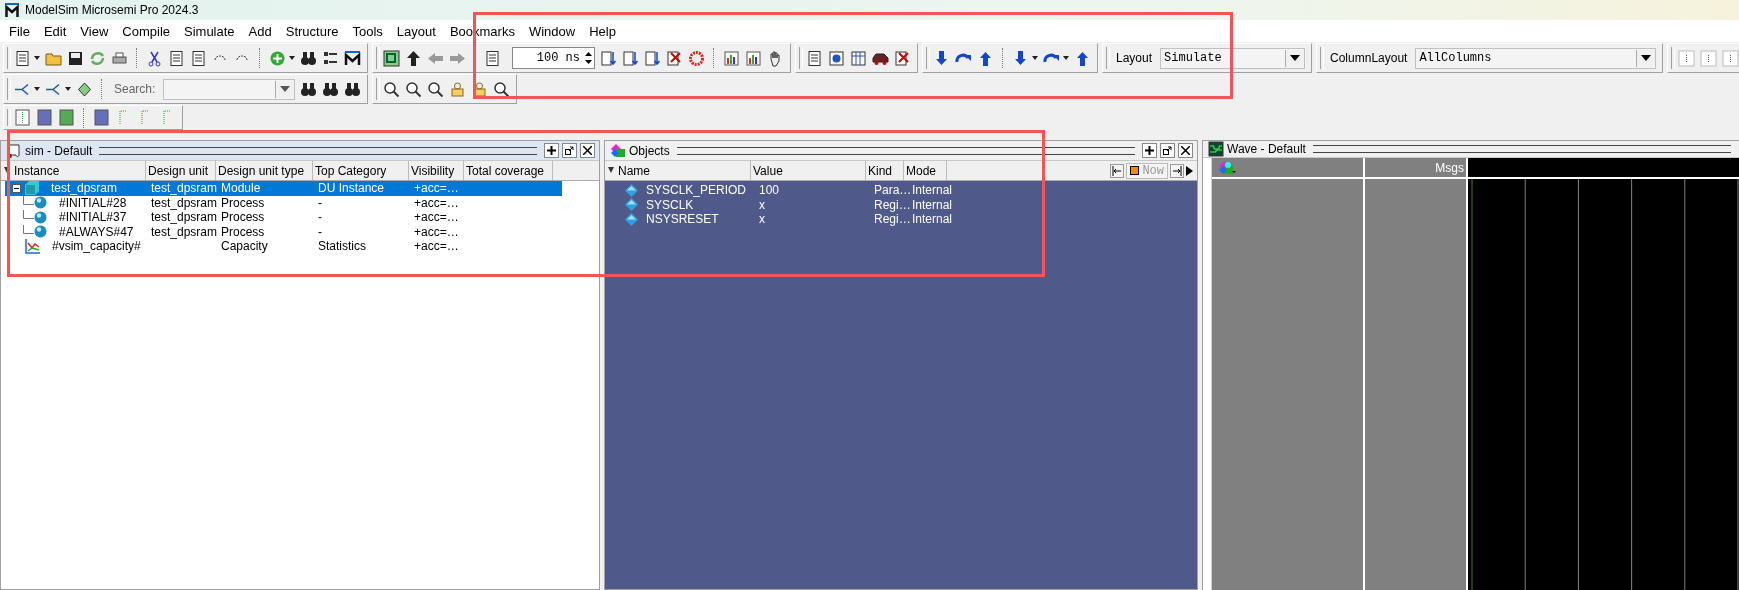  I want to click on signal-name: SYSCLK_PERIOD, so click(696, 190).